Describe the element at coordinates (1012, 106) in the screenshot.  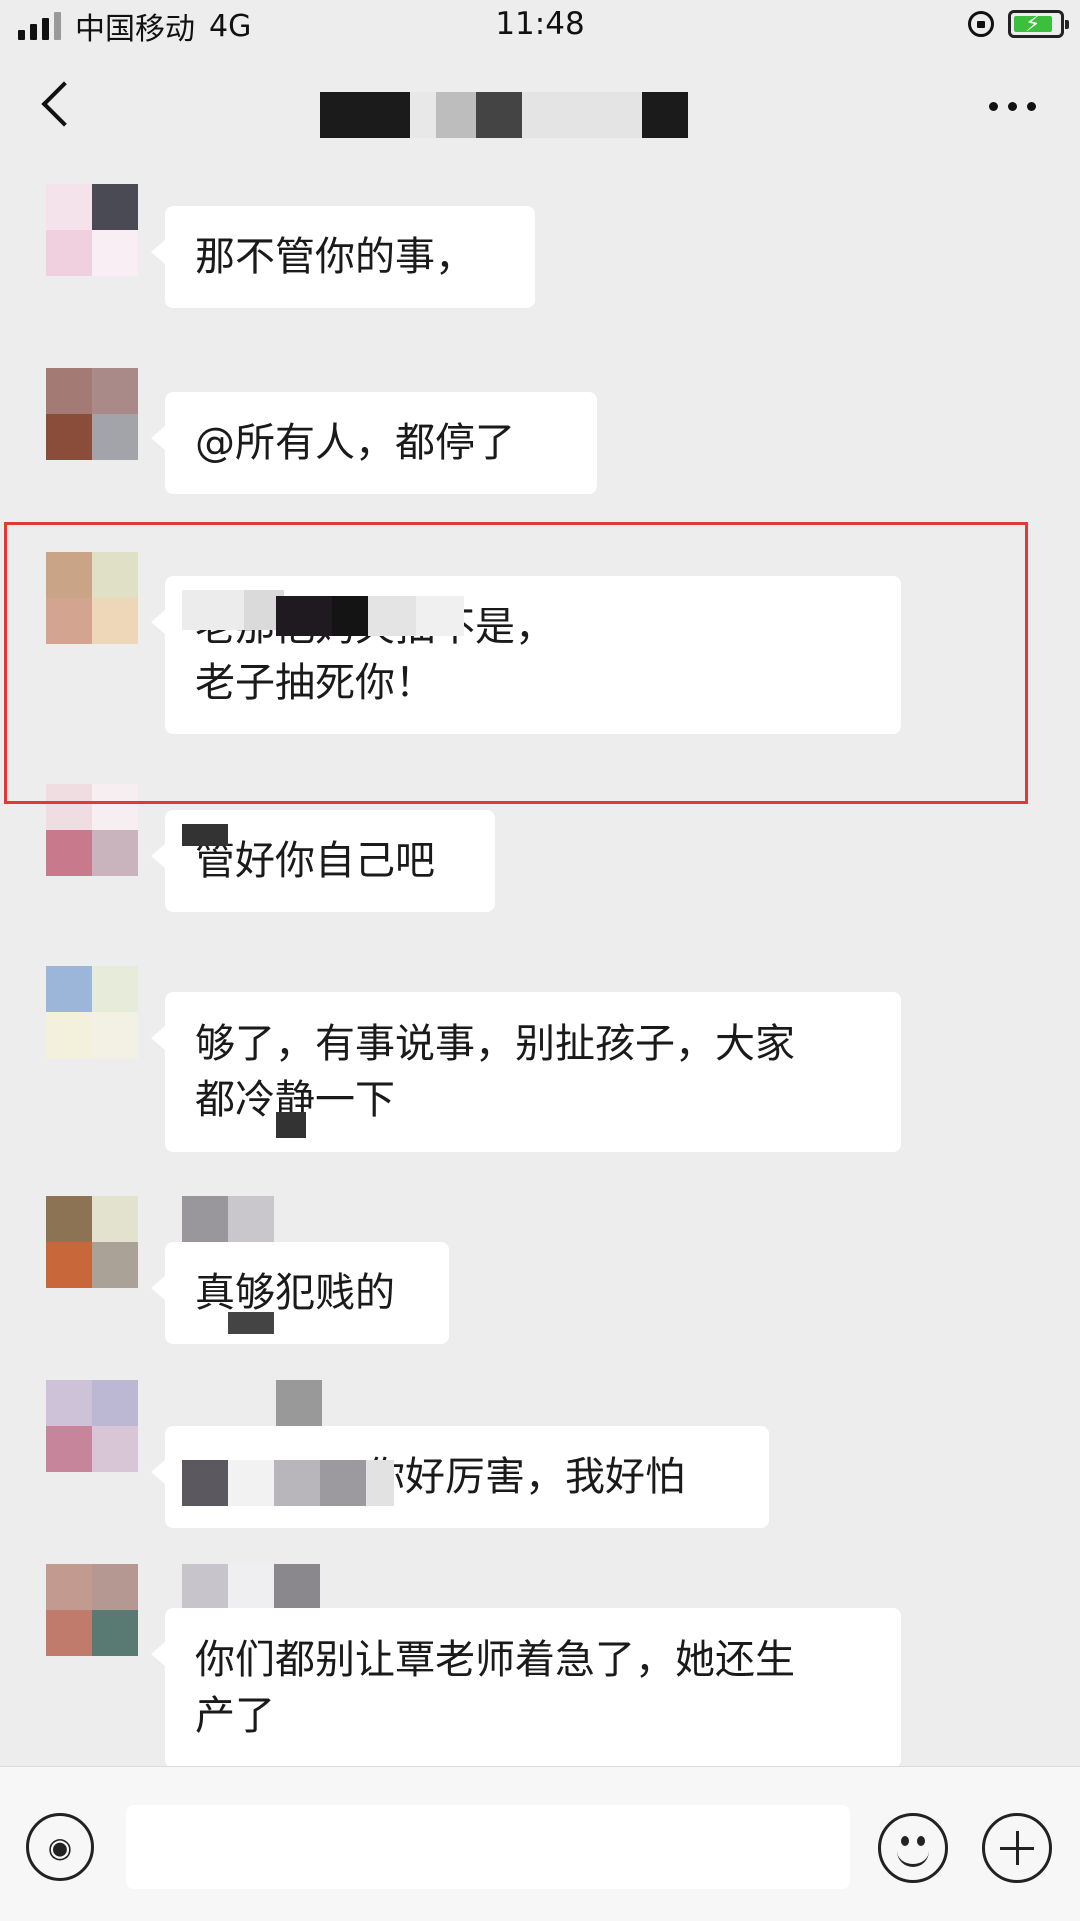
I see `ellipsis-icon` at that location.